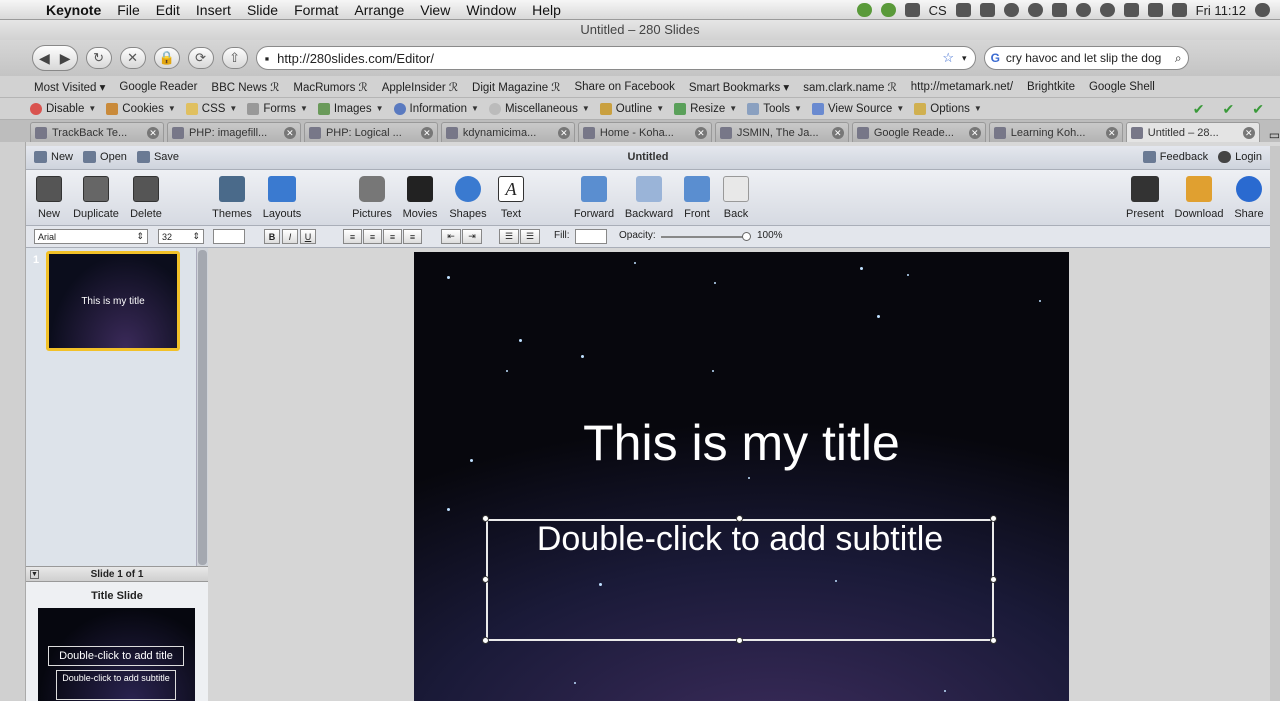  I want to click on bookmark-brightkite: Brightkite, so click(1051, 87).